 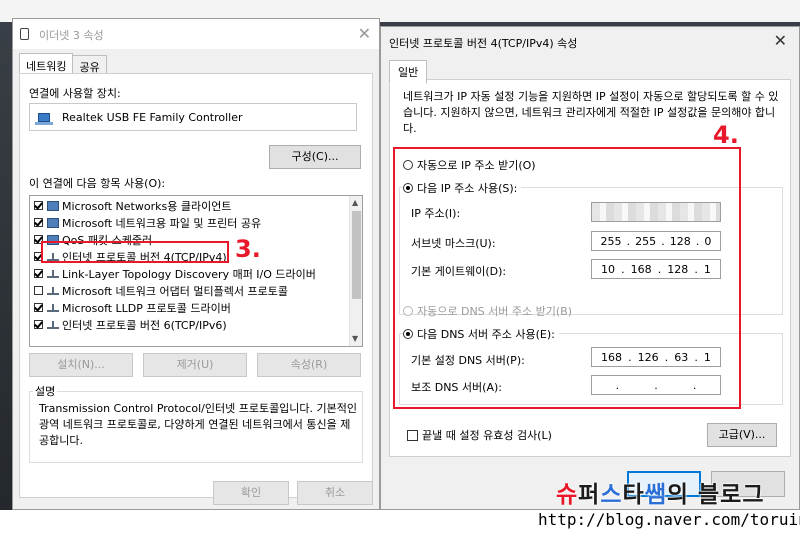 I want to click on window-title: 인터넷 프로토콜 버전 4(TCP/IPv4) 속성, so click(x=483, y=43).